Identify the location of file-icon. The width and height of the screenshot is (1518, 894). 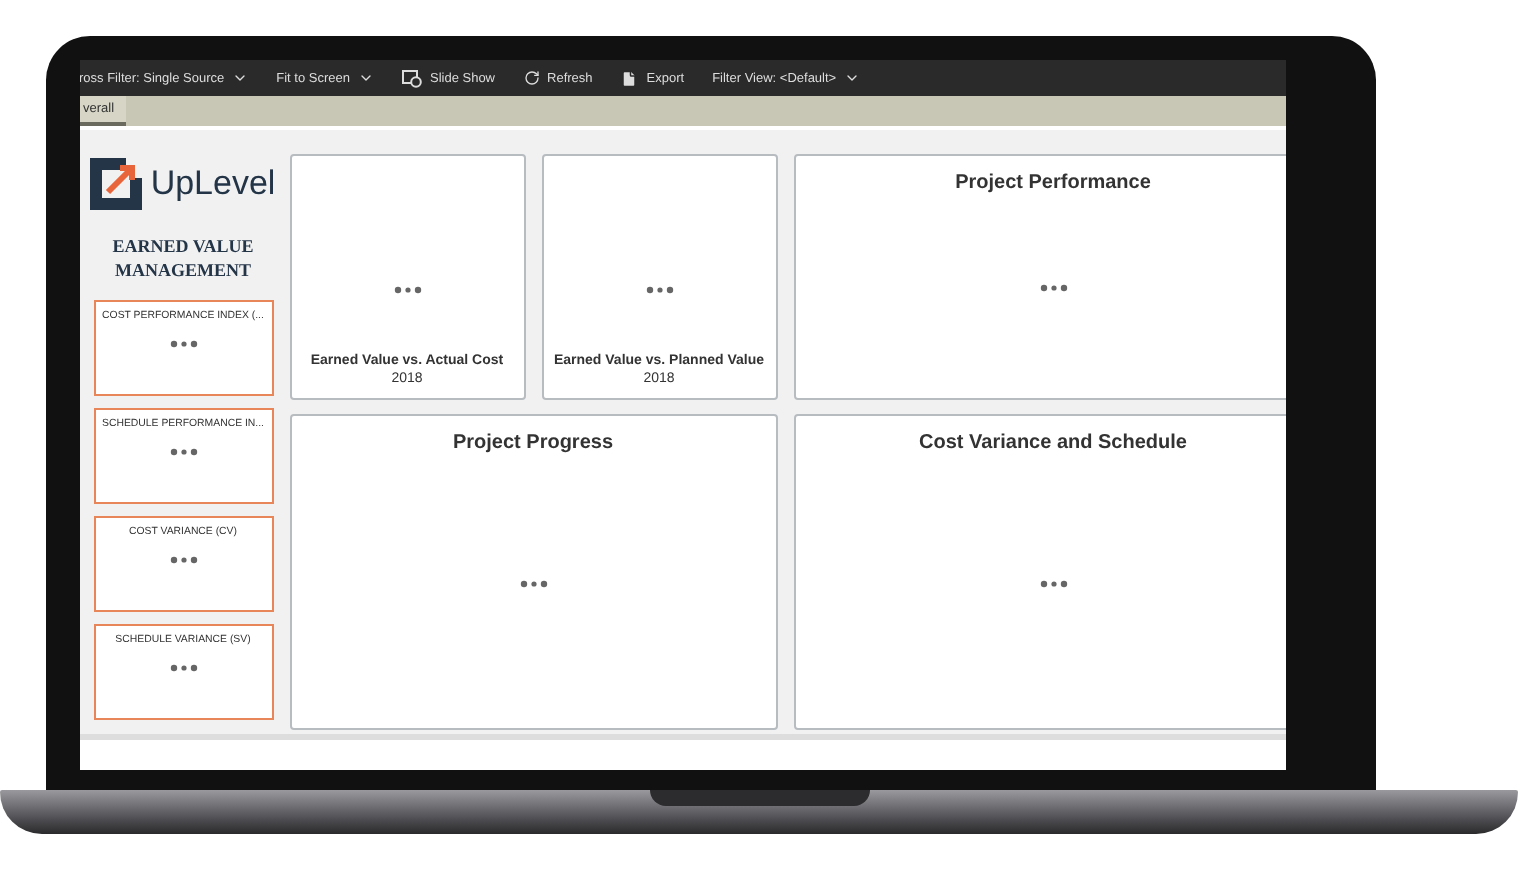
(629, 78).